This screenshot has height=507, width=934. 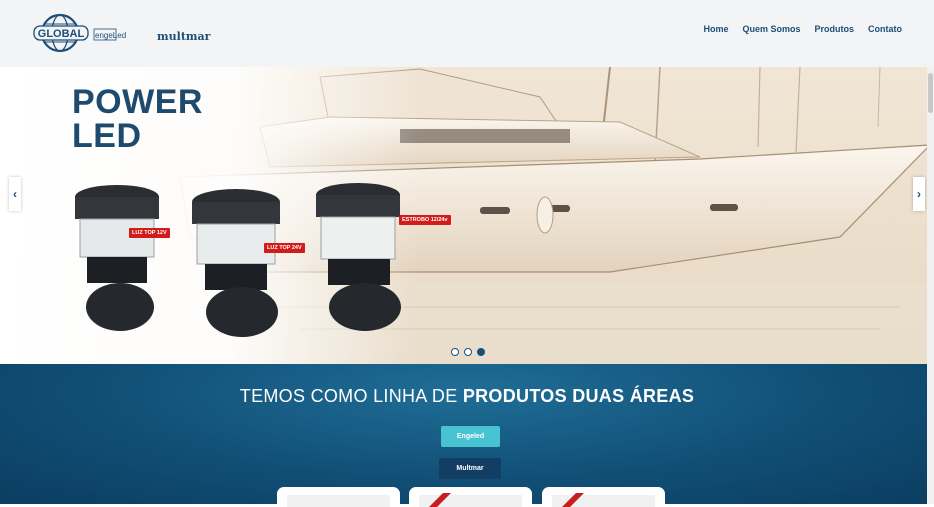 I want to click on page-scrollbar, so click(x=930, y=285).